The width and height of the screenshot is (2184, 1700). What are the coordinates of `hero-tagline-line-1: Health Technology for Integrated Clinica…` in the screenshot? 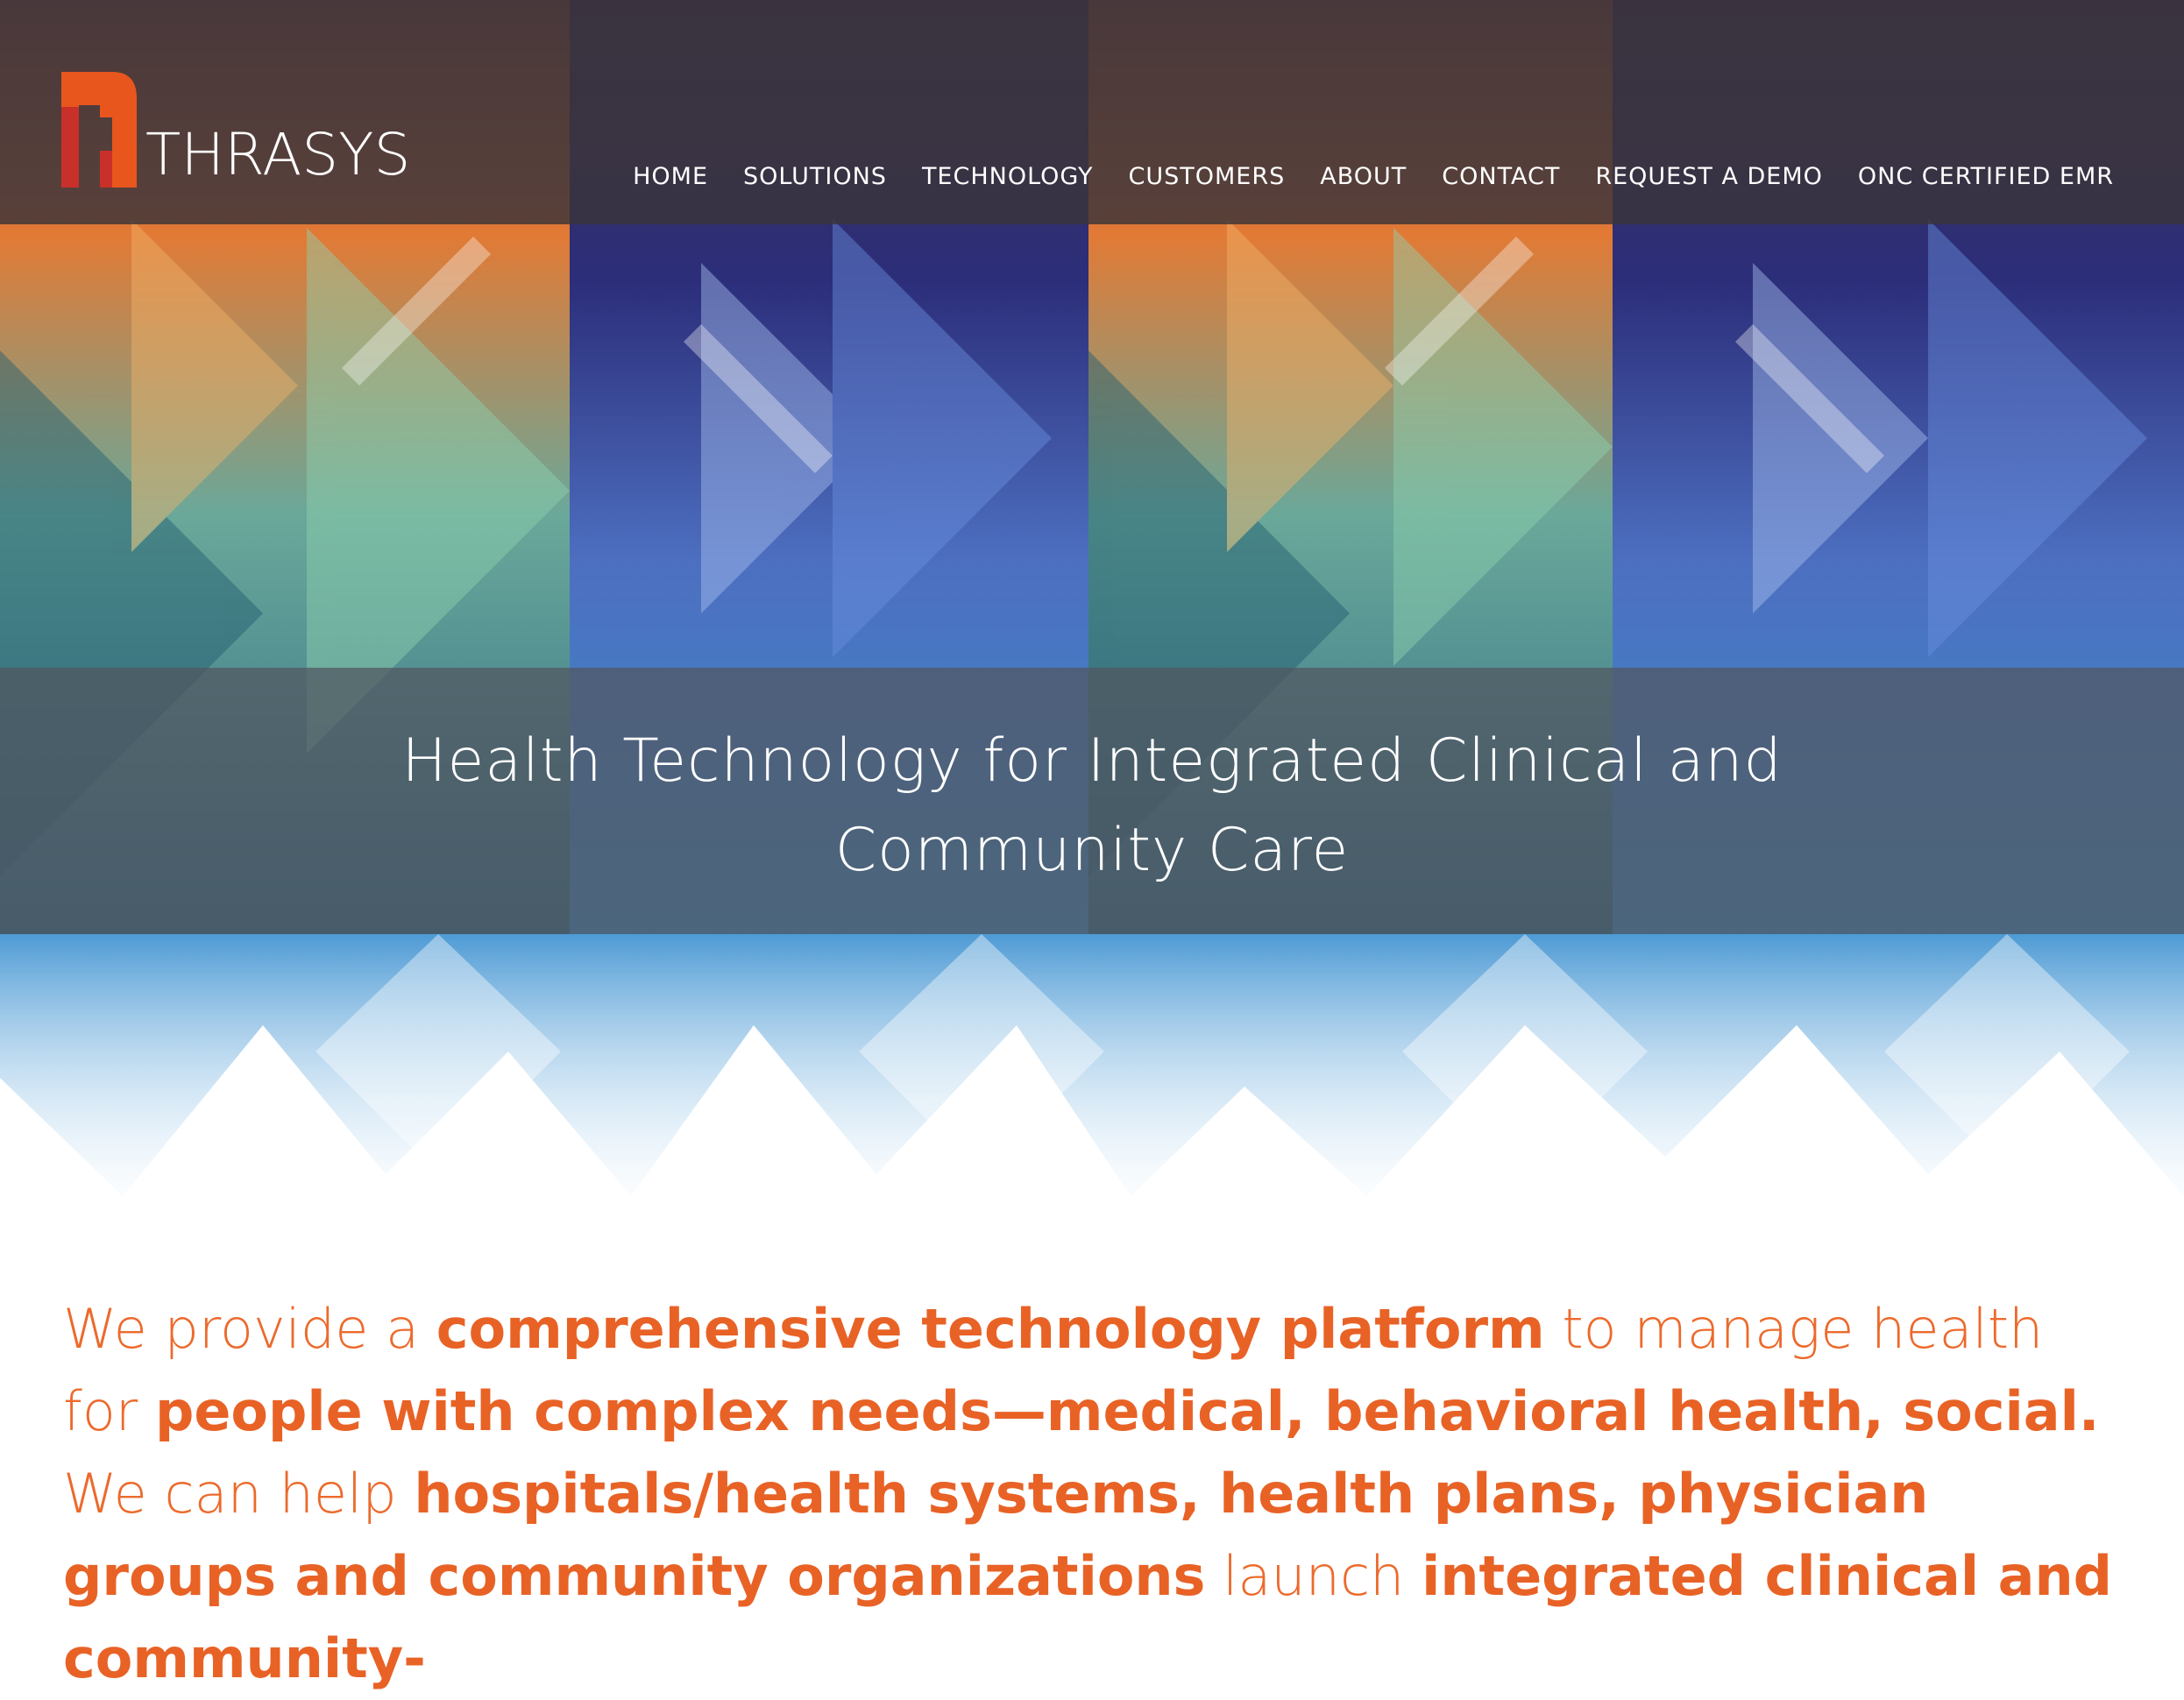 It's located at (1092, 761).